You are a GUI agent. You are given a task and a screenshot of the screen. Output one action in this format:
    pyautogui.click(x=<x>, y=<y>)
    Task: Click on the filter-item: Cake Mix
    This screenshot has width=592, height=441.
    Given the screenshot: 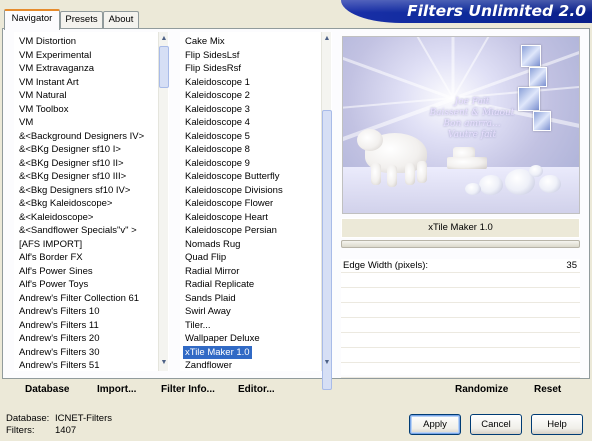 What is the action you would take?
    pyautogui.click(x=205, y=41)
    